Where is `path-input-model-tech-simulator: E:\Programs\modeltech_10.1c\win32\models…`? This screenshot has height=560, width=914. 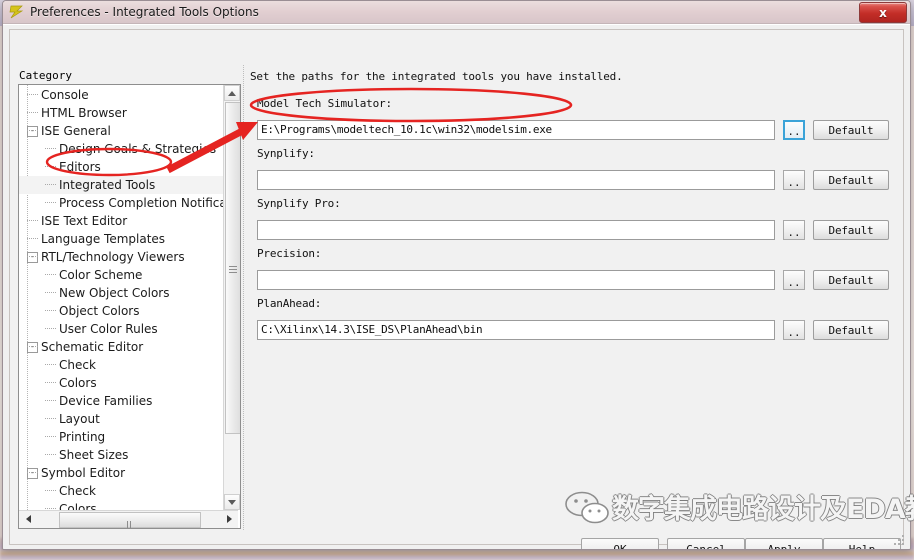
path-input-model-tech-simulator: E:\Programs\modeltech_10.1c\win32\models… is located at coordinates (516, 130).